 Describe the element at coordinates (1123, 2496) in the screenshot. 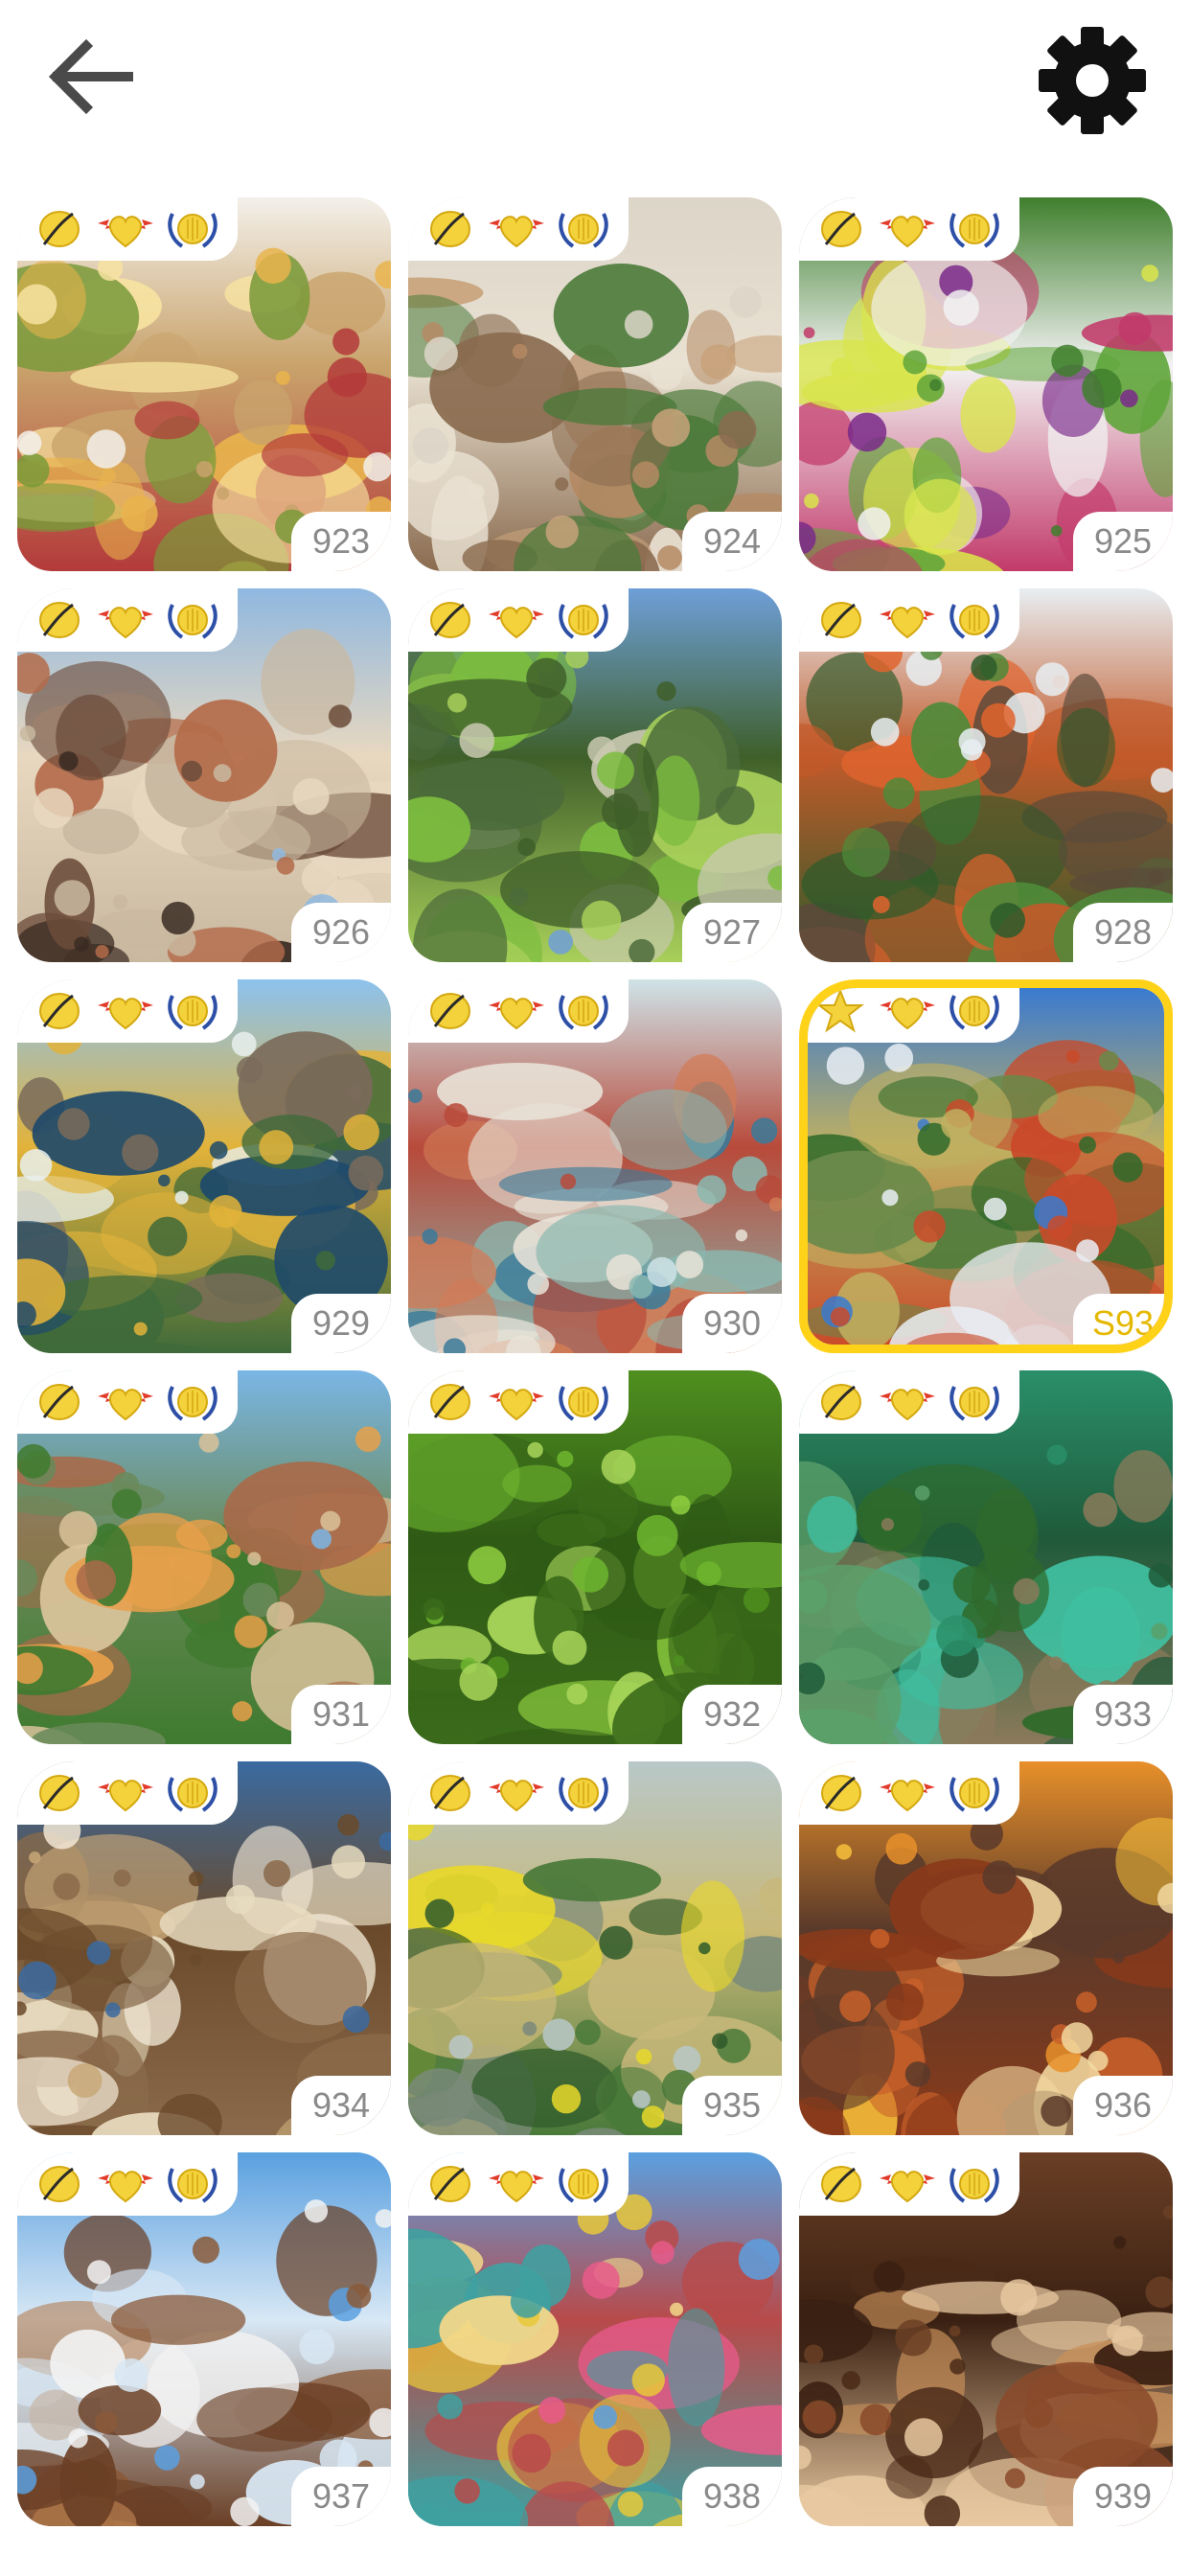

I see `level-number: 939` at that location.